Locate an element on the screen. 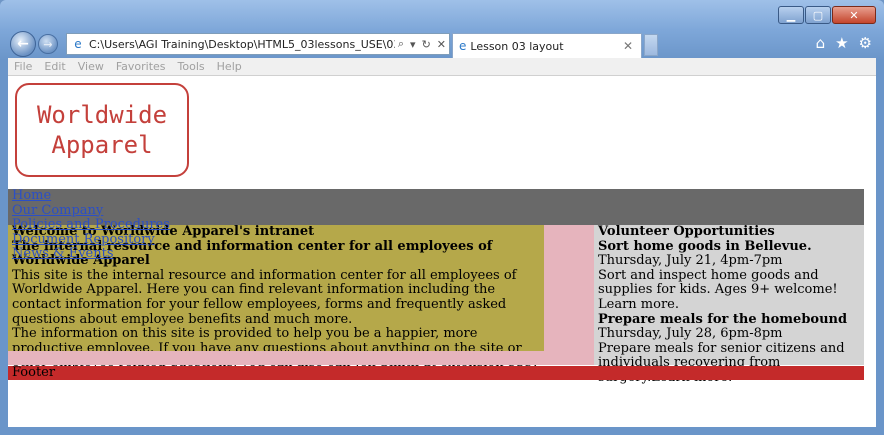 This screenshot has height=435, width=884. ie-icon: e is located at coordinates (463, 46).